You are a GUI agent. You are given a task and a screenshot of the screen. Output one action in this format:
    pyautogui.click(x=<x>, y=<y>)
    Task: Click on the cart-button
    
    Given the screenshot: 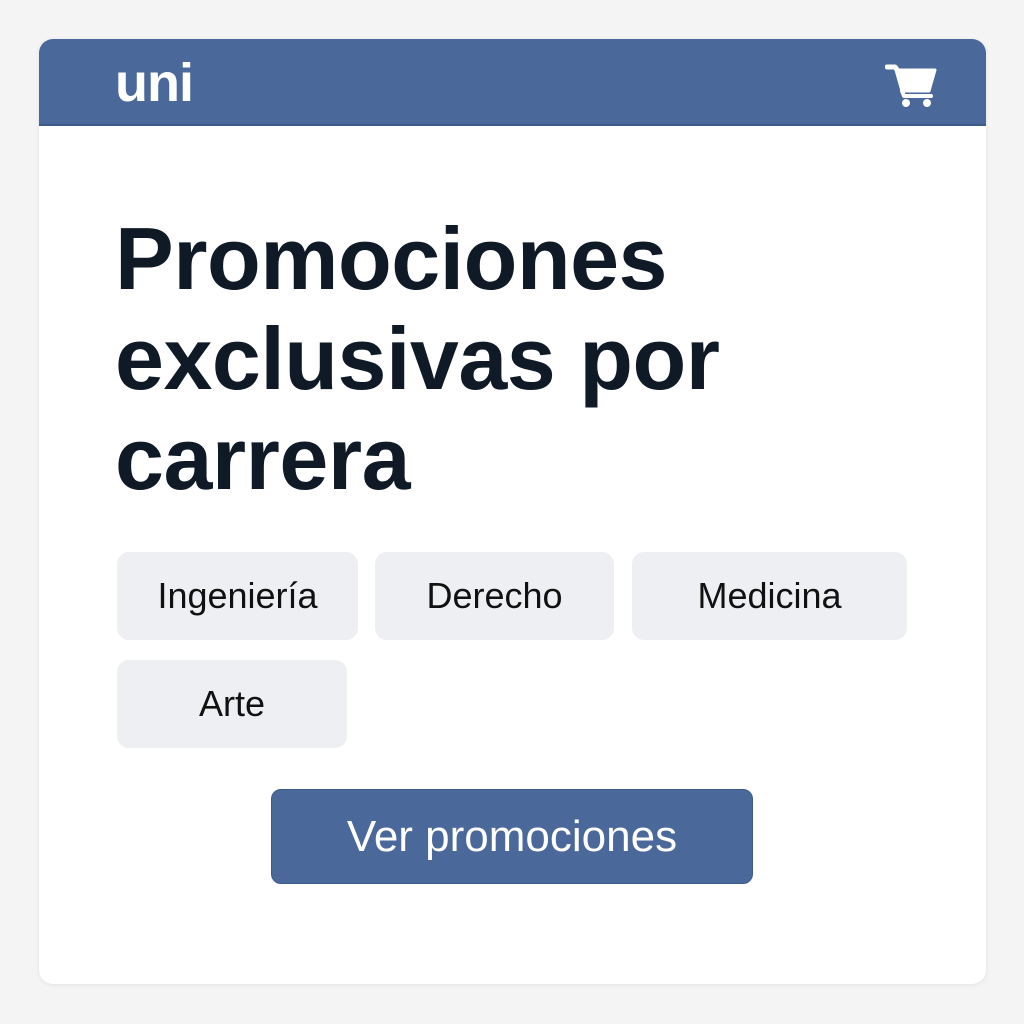 What is the action you would take?
    pyautogui.click(x=911, y=85)
    